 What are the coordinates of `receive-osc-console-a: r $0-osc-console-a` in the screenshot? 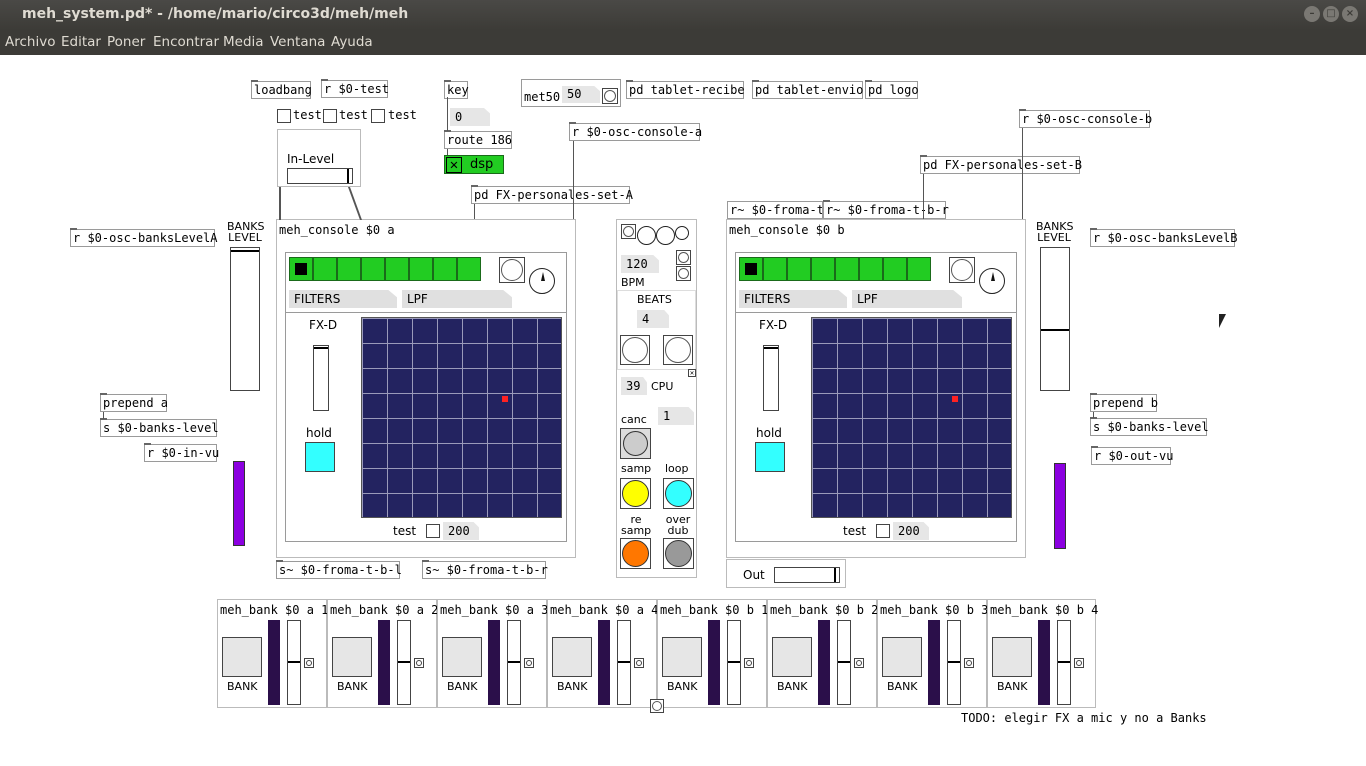 It's located at (635, 131).